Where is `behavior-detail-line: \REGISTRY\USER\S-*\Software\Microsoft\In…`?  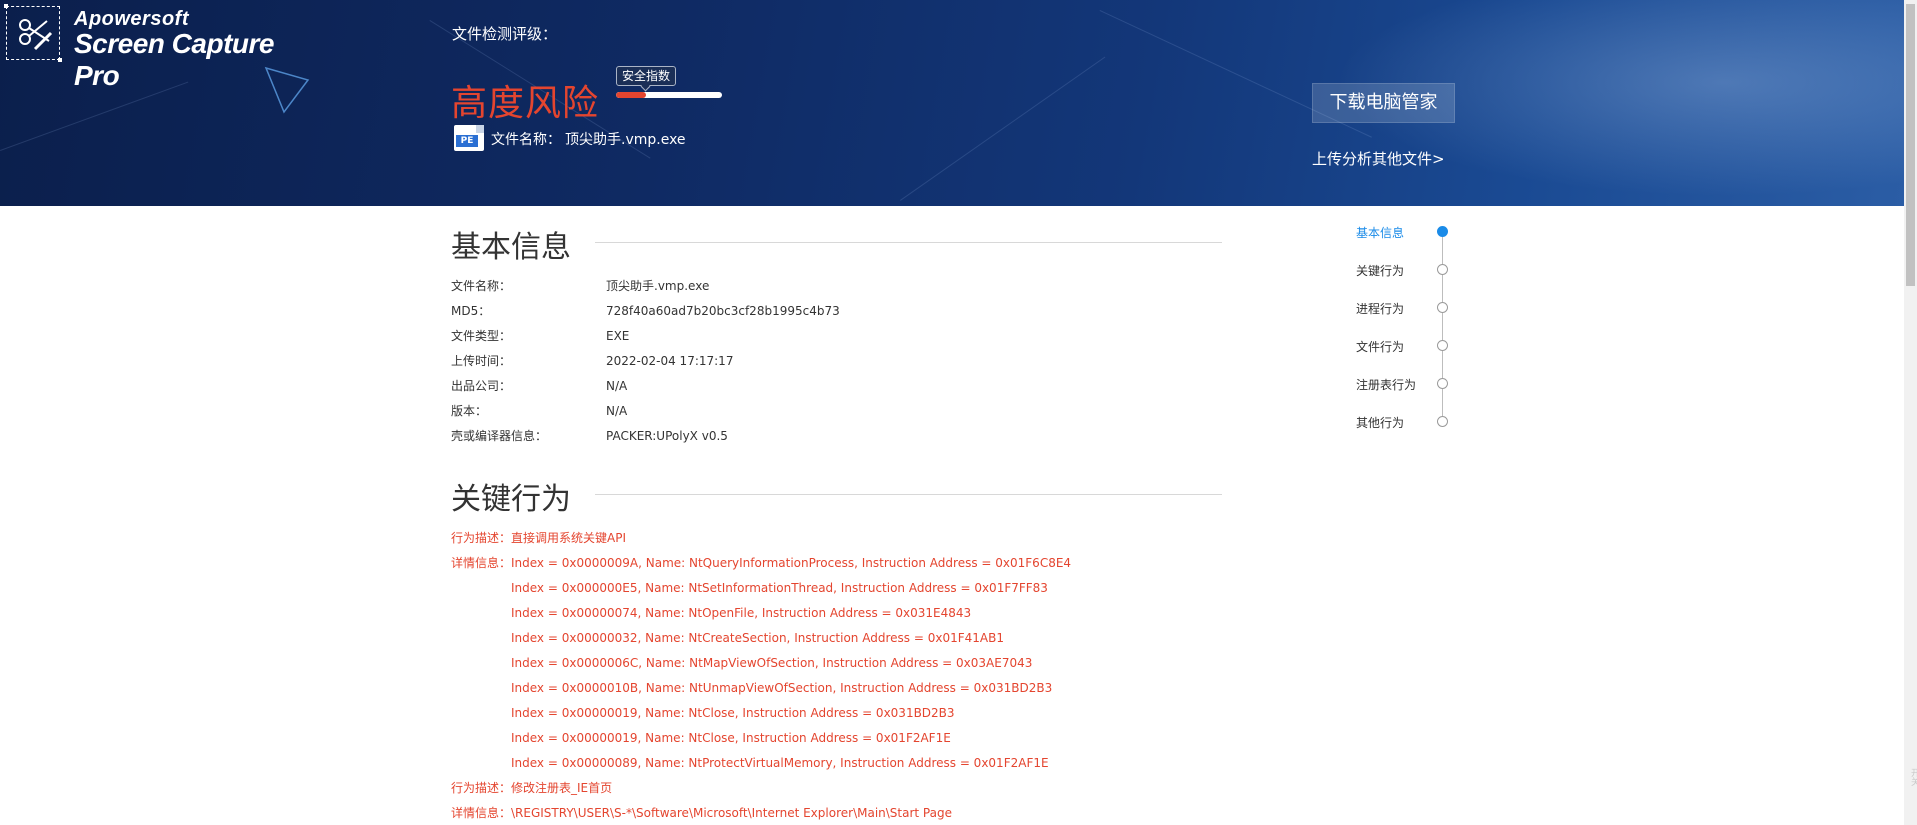
behavior-detail-line: \REGISTRY\USER\S-*\Software\Microsoft\In… is located at coordinates (731, 813).